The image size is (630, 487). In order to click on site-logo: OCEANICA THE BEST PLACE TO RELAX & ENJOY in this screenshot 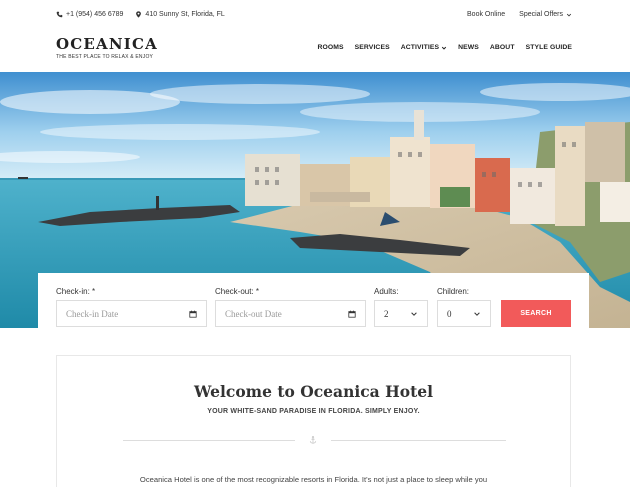, I will do `click(107, 47)`.